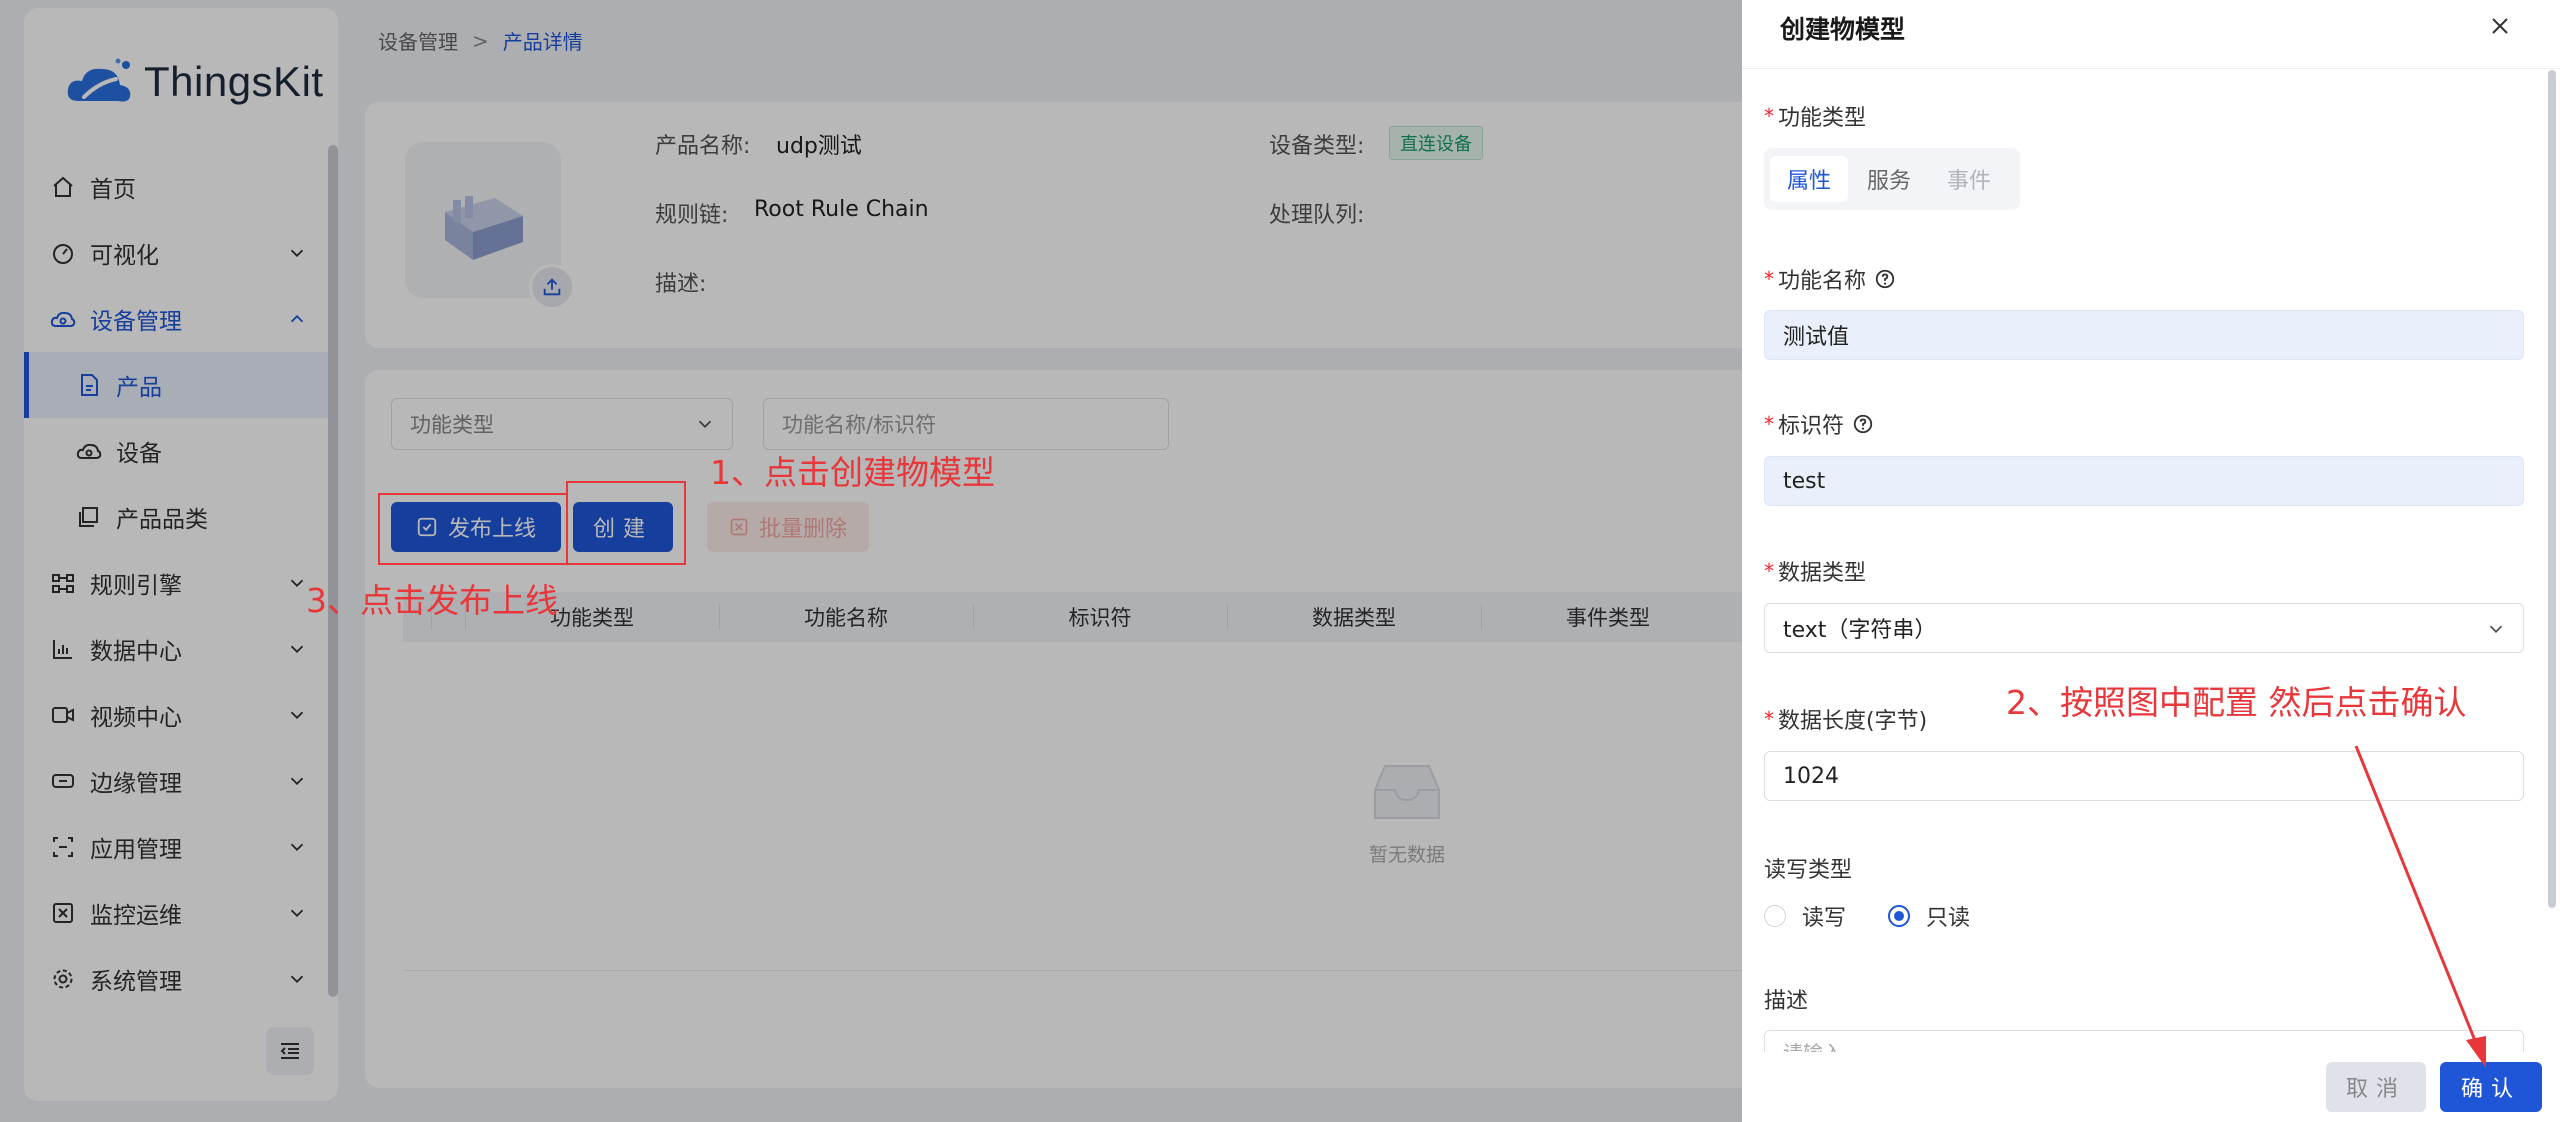 The width and height of the screenshot is (2560, 1122). I want to click on confirm-button: 确认, so click(2491, 1087).